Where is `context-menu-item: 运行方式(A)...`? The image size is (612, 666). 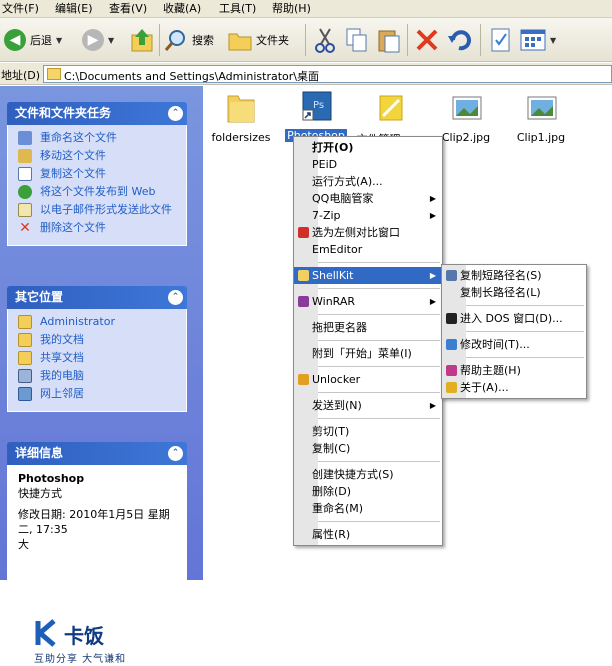
context-menu-item: 运行方式(A)... is located at coordinates (368, 181).